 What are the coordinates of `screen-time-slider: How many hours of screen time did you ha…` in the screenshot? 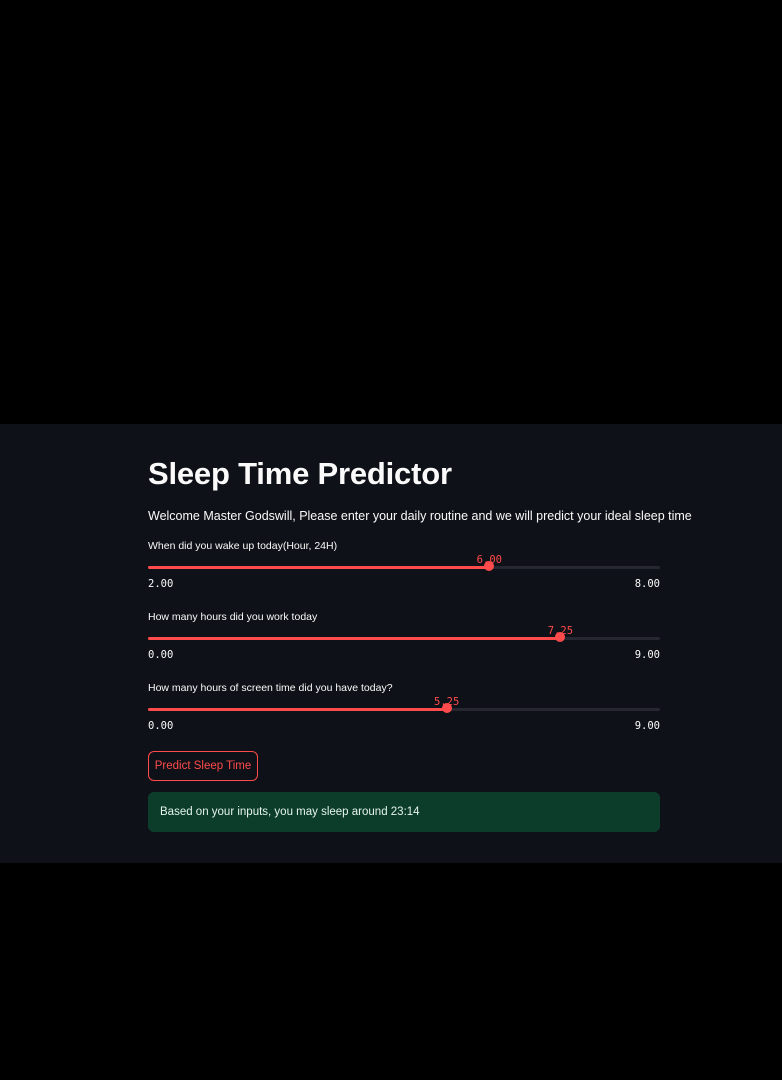 It's located at (404, 717).